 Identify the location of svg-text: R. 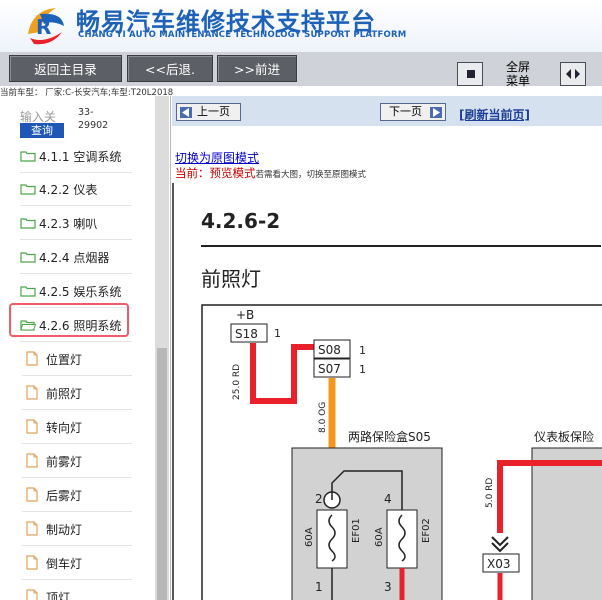
(43, 27).